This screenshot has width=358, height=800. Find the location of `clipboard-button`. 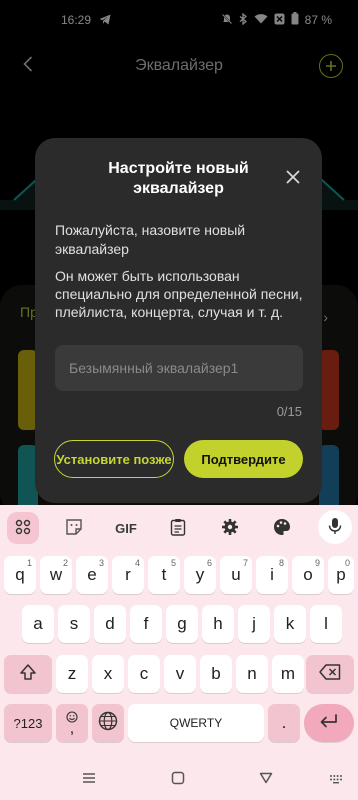

clipboard-button is located at coordinates (178, 528).